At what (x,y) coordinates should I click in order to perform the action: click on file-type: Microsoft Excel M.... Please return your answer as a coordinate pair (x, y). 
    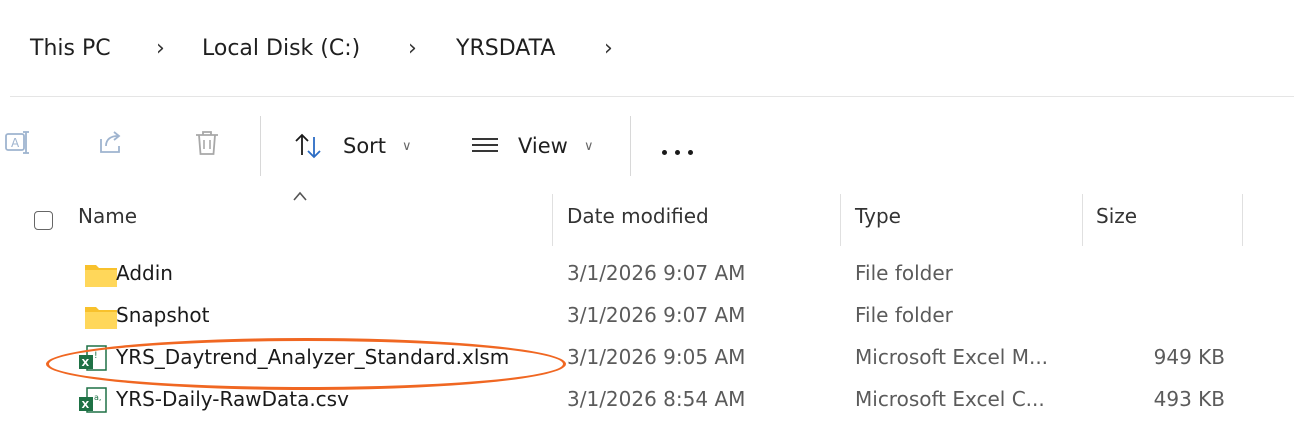
    Looking at the image, I should click on (952, 357).